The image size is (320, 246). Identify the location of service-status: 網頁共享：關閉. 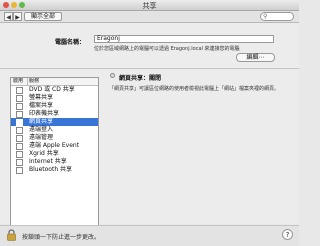
(140, 78).